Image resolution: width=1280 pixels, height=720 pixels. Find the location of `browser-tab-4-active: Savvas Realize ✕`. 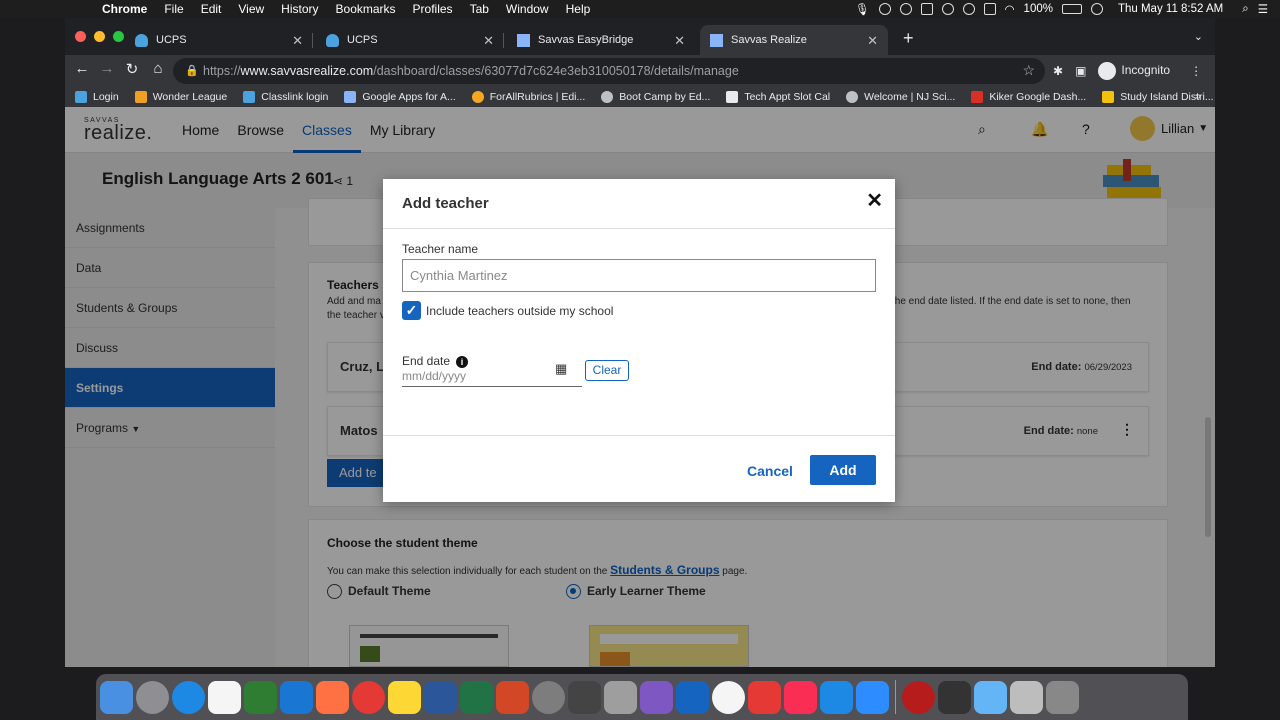

browser-tab-4-active: Savvas Realize ✕ is located at coordinates (794, 40).